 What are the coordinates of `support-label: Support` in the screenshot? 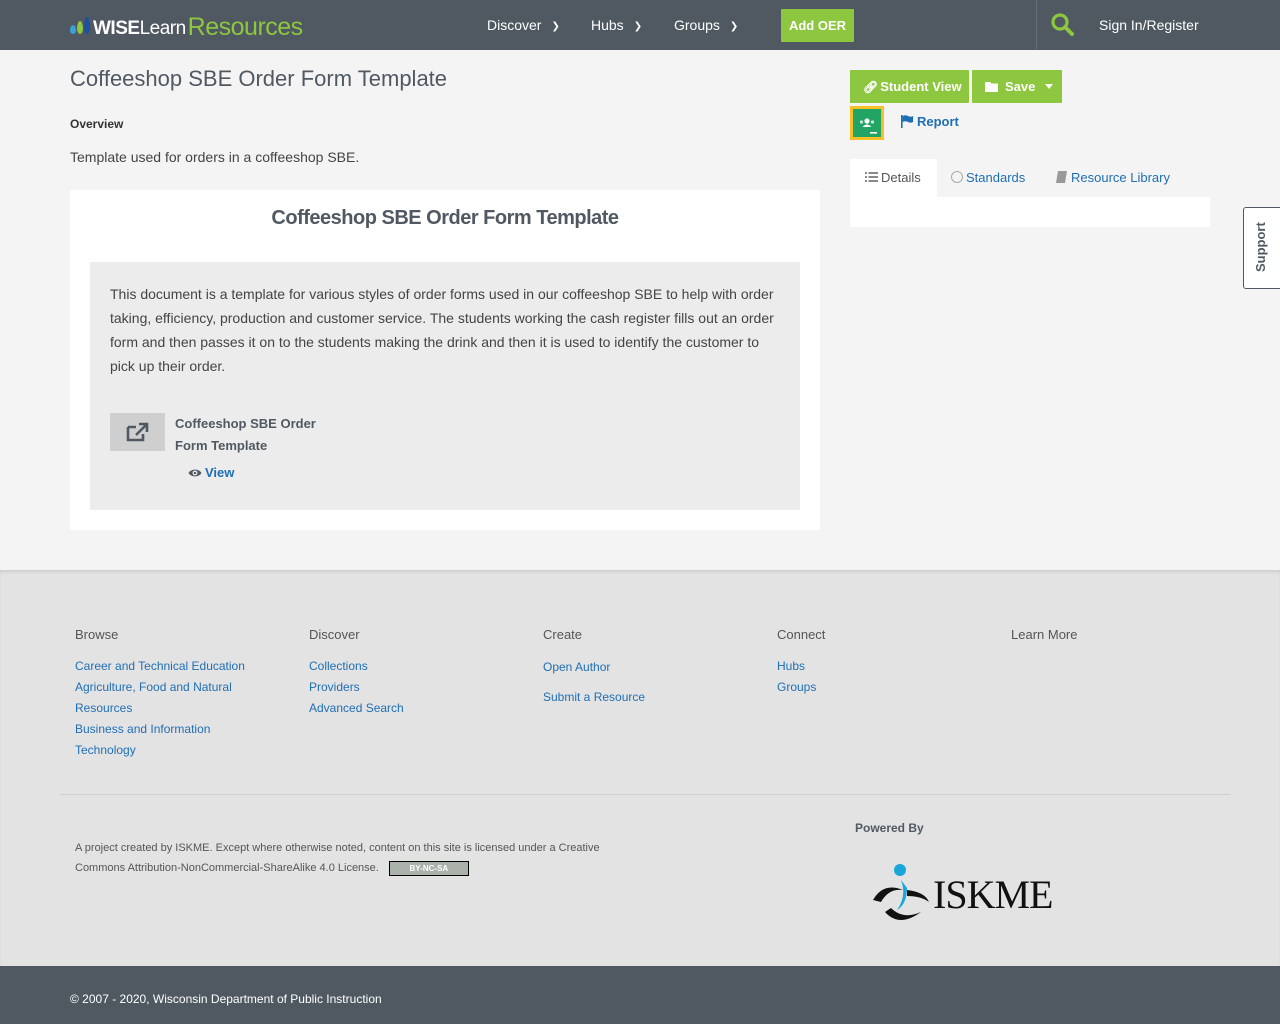 It's located at (1260, 247).